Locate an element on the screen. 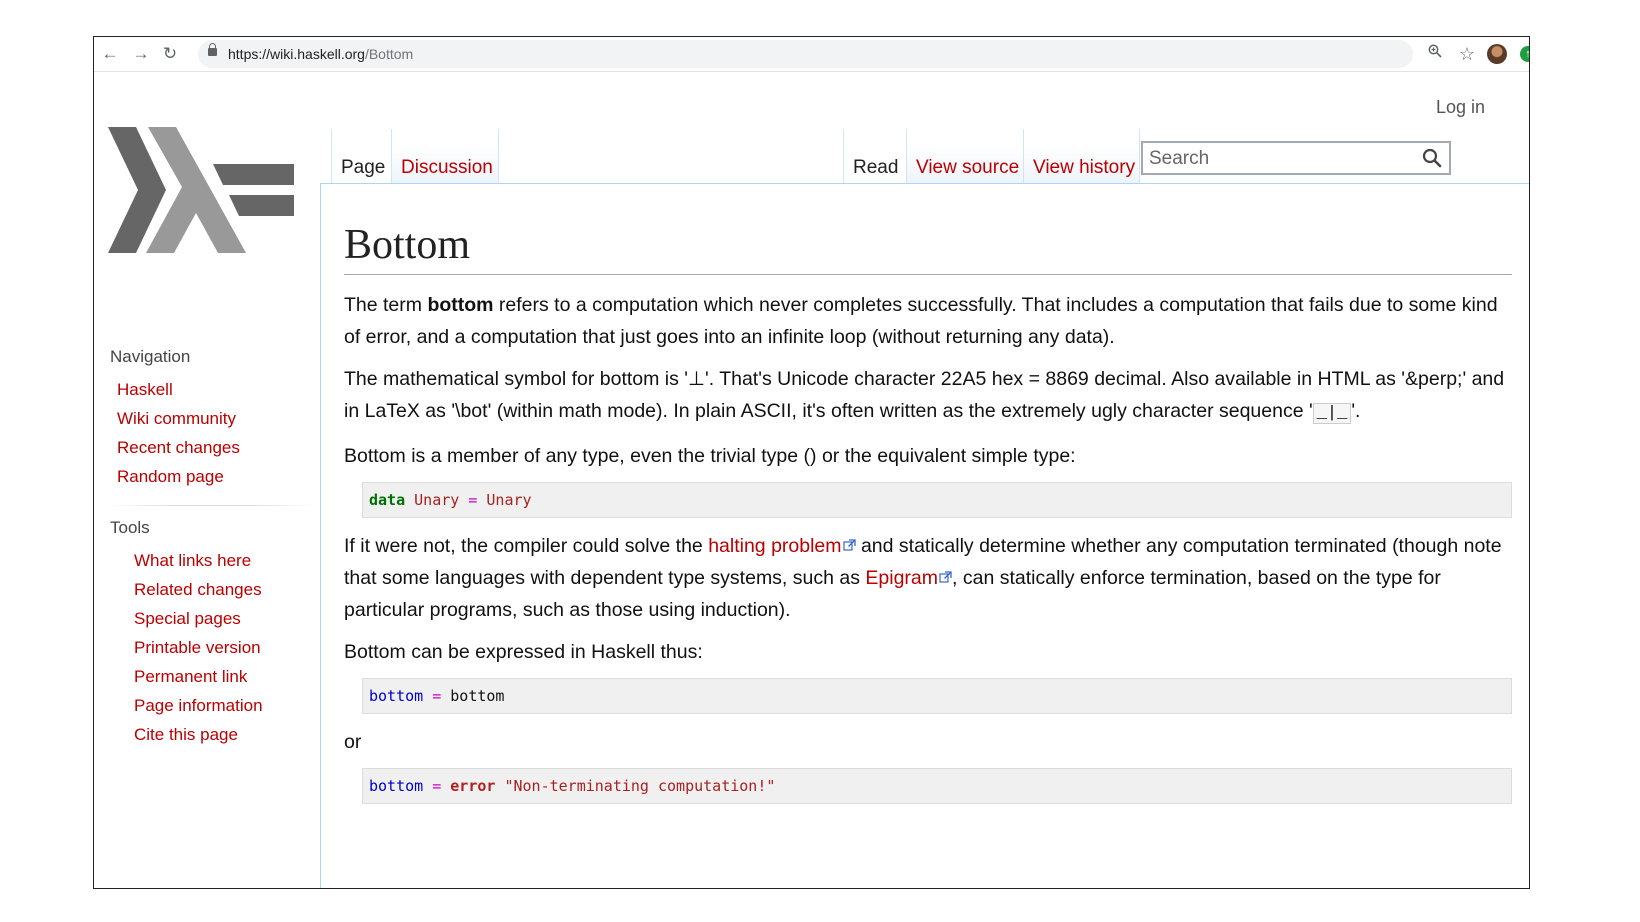 The height and width of the screenshot is (922, 1640). logo-bar-top is located at coordinates (253, 174).